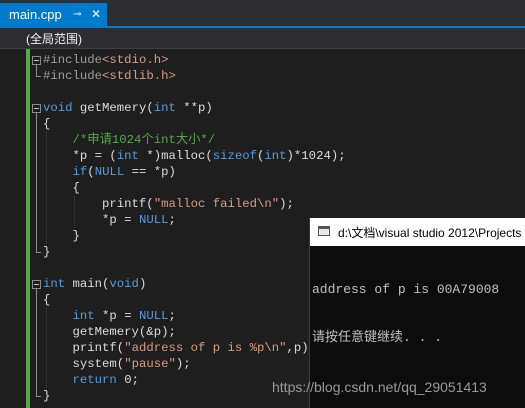  I want to click on code-line: if(NULL == *p), so click(109, 172).